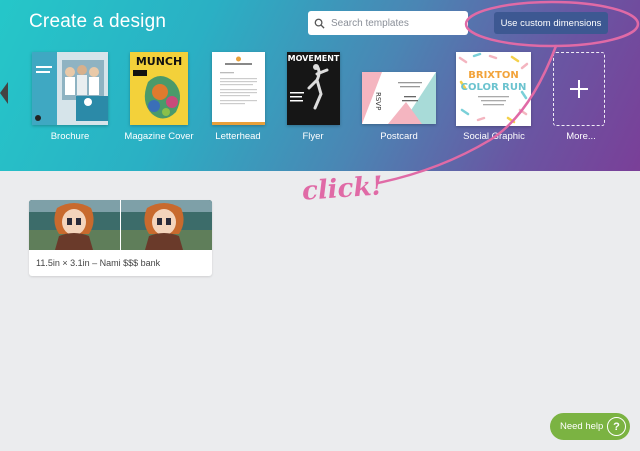 Image resolution: width=640 pixels, height=451 pixels. Describe the element at coordinates (342, 189) in the screenshot. I see `annotation-click-text: click!` at that location.